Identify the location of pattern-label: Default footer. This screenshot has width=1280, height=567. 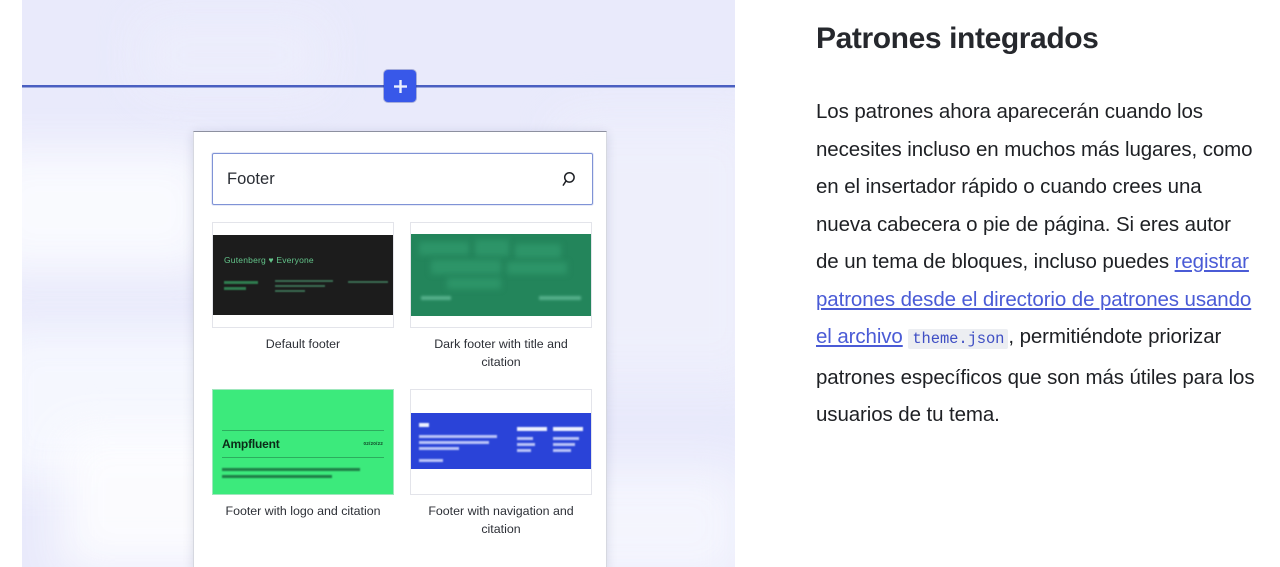
(303, 344).